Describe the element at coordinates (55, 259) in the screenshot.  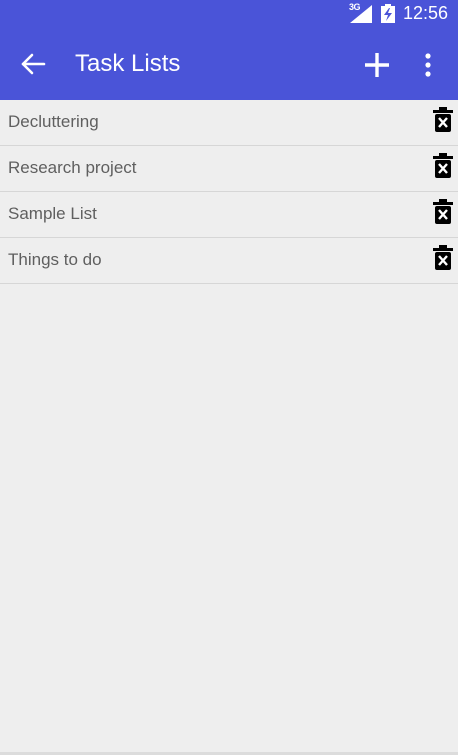
I see `list-item-label: Things to do` at that location.